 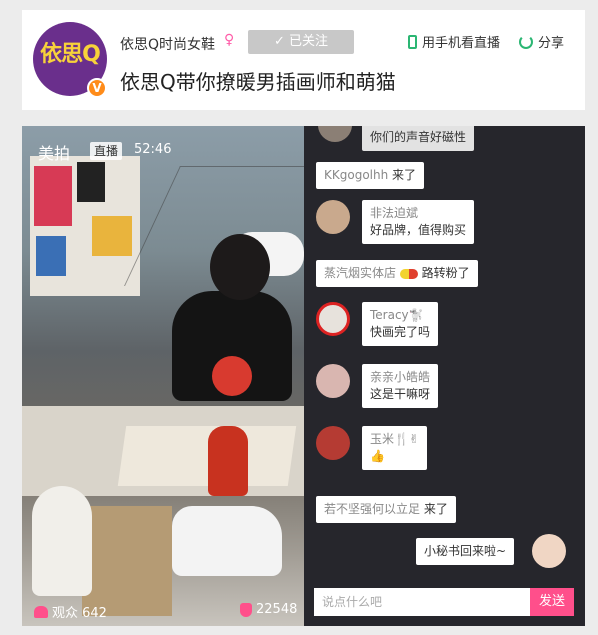 I want to click on chat-message: 玉米🍴✌ 👍, so click(x=394, y=448).